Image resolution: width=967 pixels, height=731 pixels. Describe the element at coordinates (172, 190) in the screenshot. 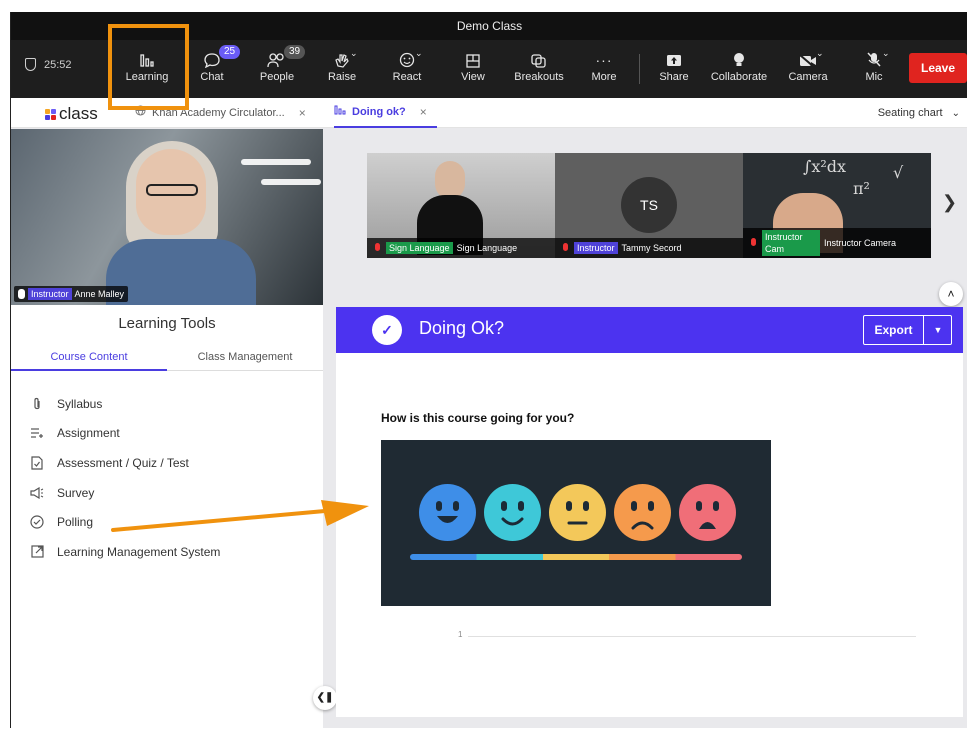

I see `instructor-glasses` at that location.